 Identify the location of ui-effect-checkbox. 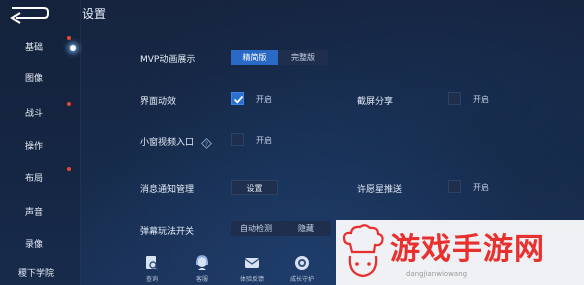
(237, 98).